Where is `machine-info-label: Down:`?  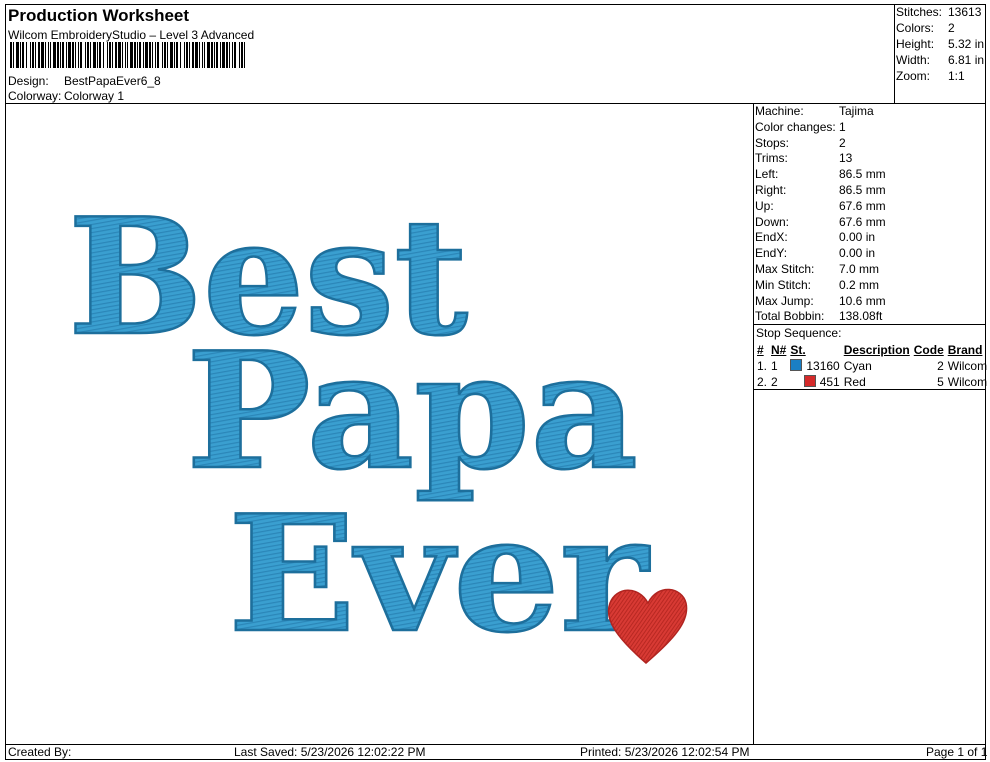
machine-info-label: Down: is located at coordinates (772, 221).